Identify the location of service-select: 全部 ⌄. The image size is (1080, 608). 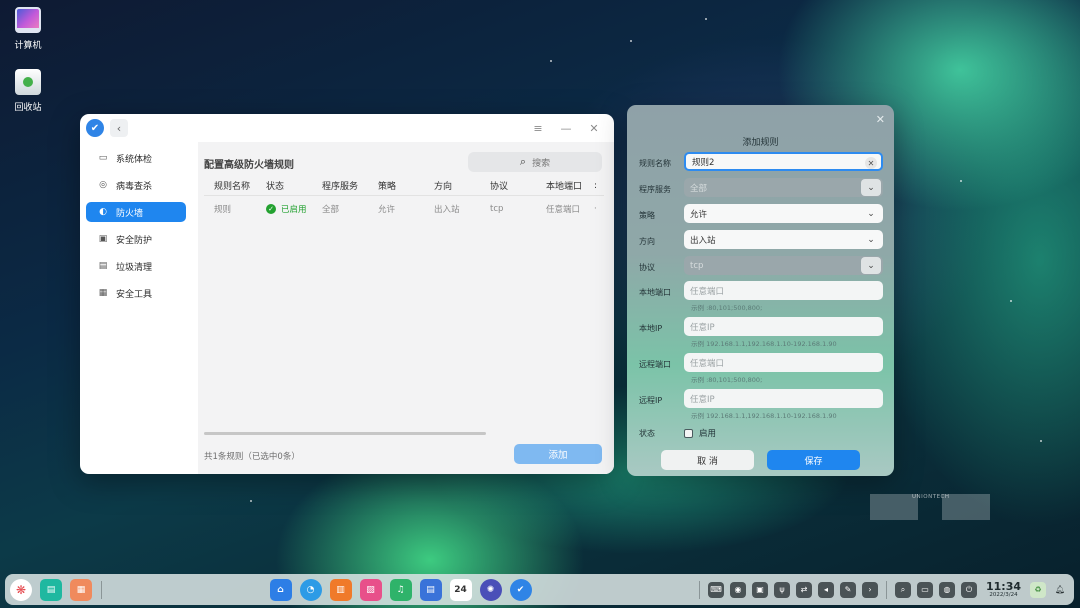
(783, 187).